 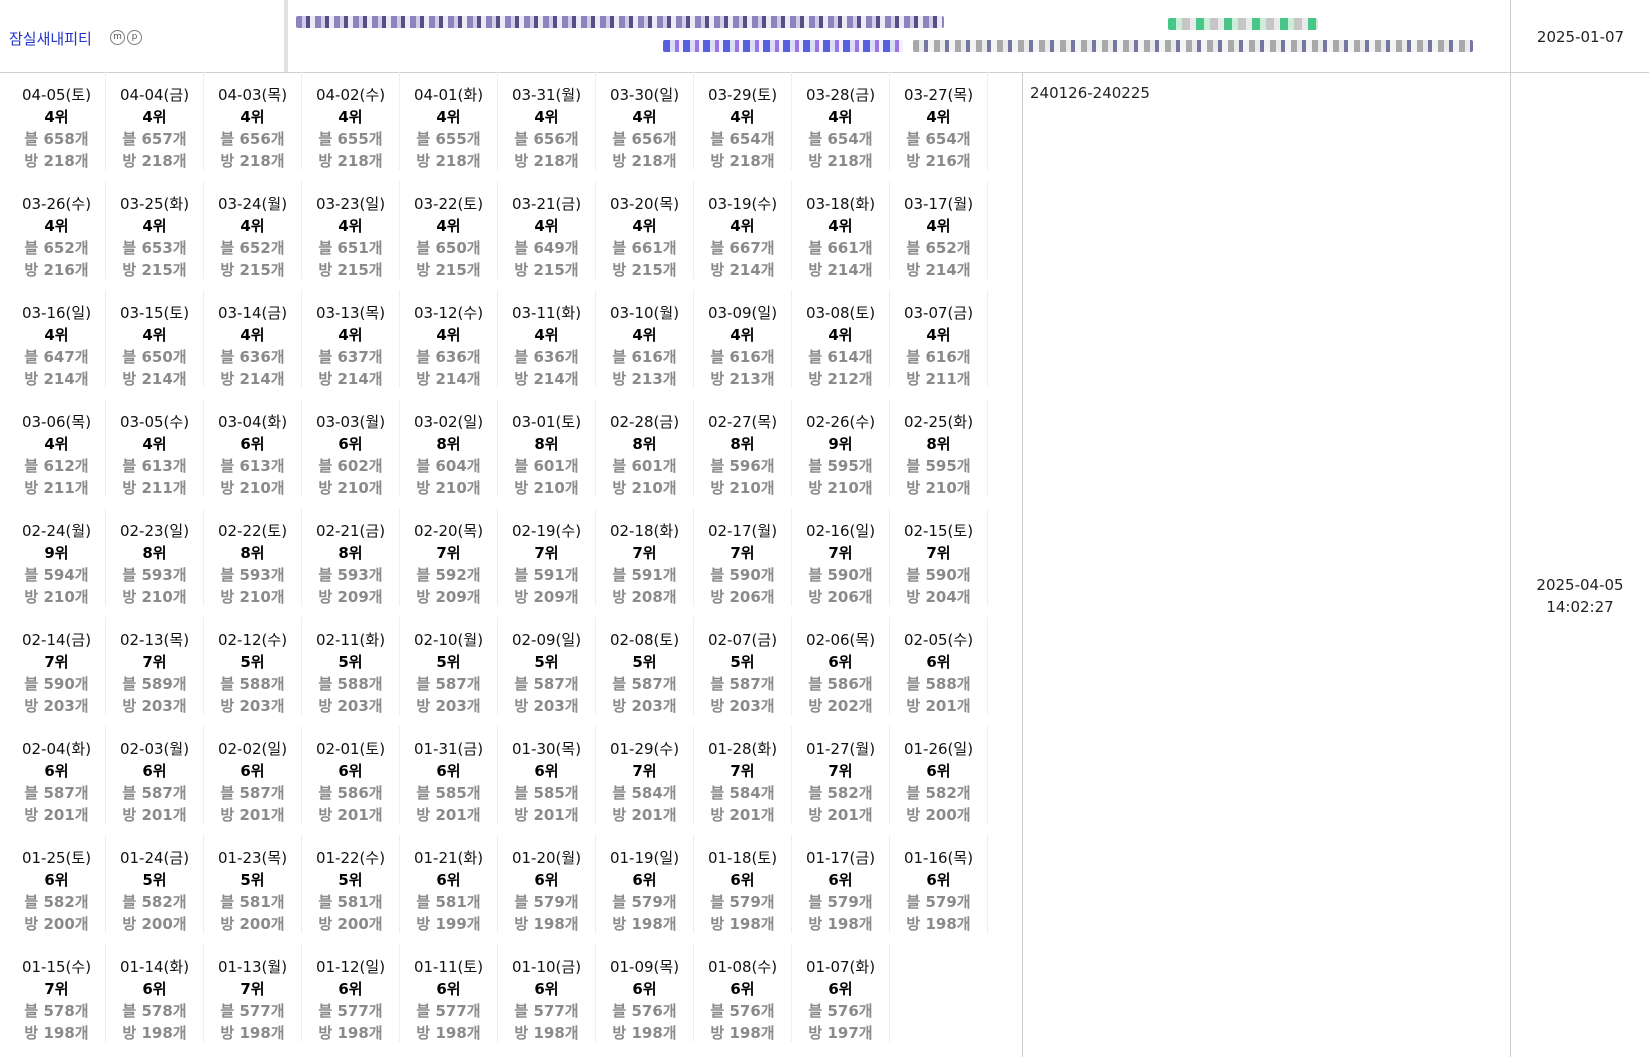 I want to click on day-date: 03-14(금), so click(x=252, y=313).